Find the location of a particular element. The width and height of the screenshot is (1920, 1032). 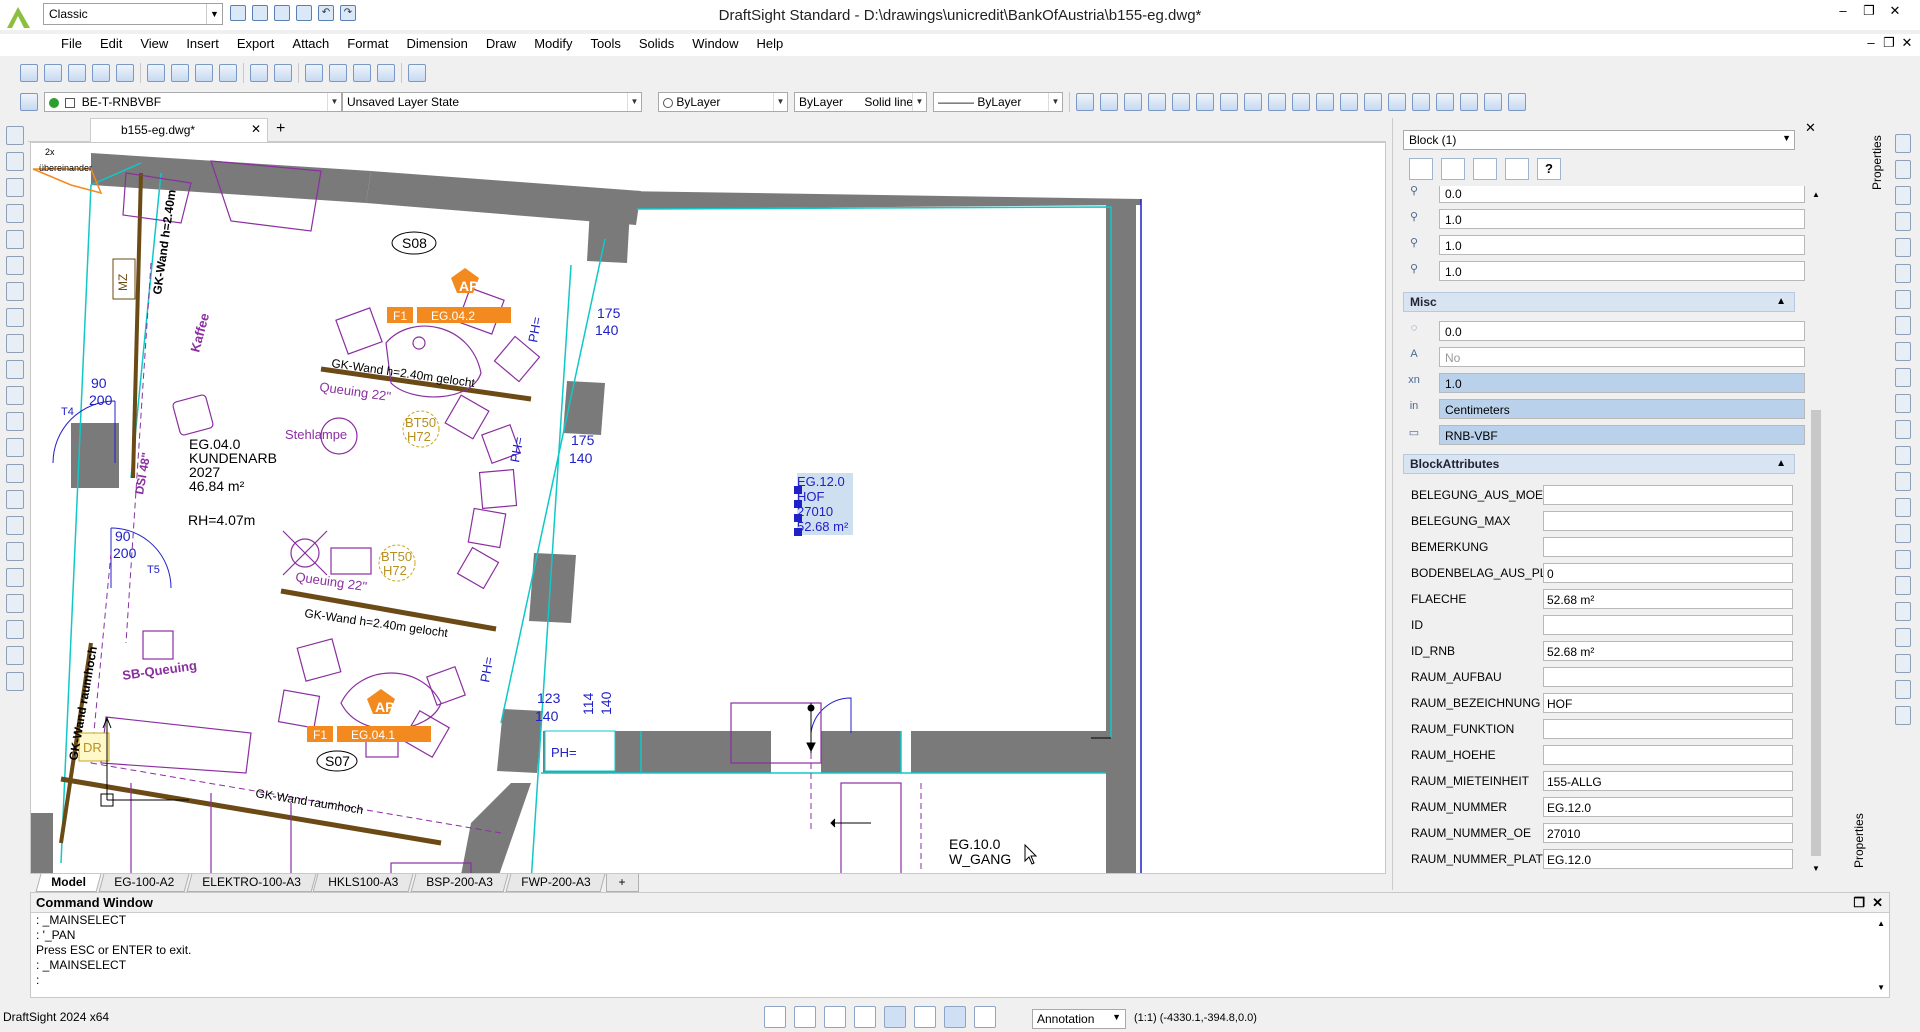

explode-icon is located at coordinates (1903, 559).